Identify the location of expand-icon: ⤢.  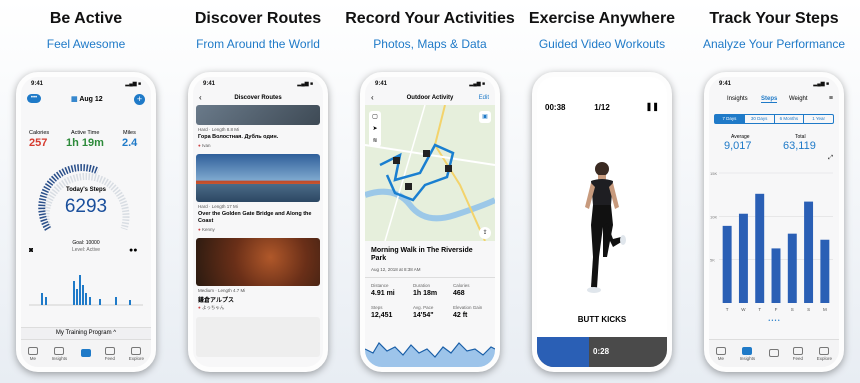
(830, 158).